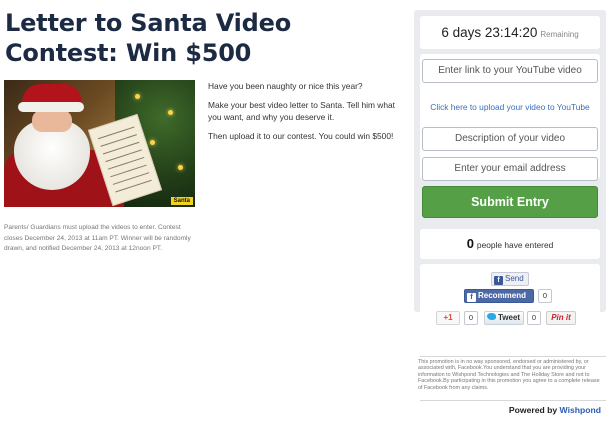  What do you see at coordinates (502, 295) in the screenshot?
I see `facebook-recommend-label: Recommend` at bounding box center [502, 295].